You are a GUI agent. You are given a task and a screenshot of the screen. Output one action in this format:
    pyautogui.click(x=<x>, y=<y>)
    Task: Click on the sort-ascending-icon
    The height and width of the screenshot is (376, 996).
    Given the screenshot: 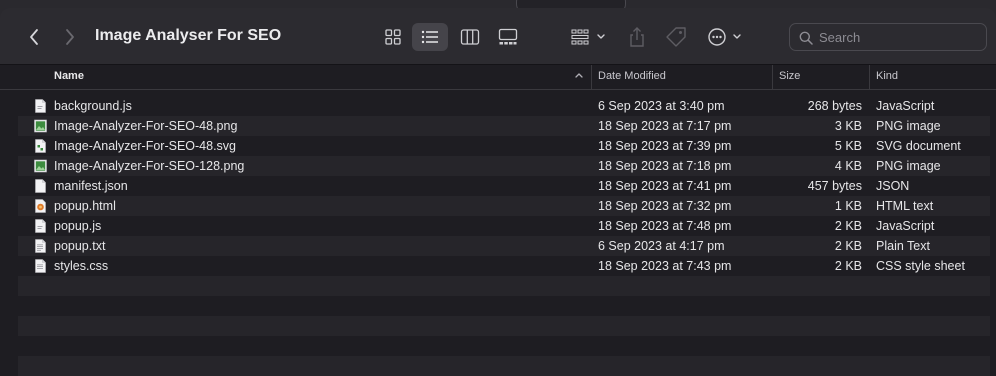 What is the action you would take?
    pyautogui.click(x=579, y=75)
    